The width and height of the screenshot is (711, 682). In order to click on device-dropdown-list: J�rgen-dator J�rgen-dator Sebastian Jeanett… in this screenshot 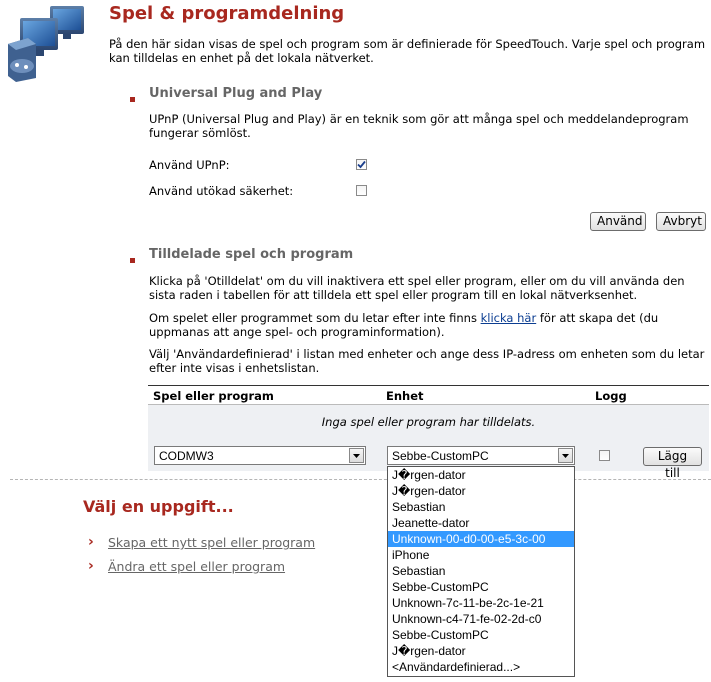, I will do `click(481, 571)`.